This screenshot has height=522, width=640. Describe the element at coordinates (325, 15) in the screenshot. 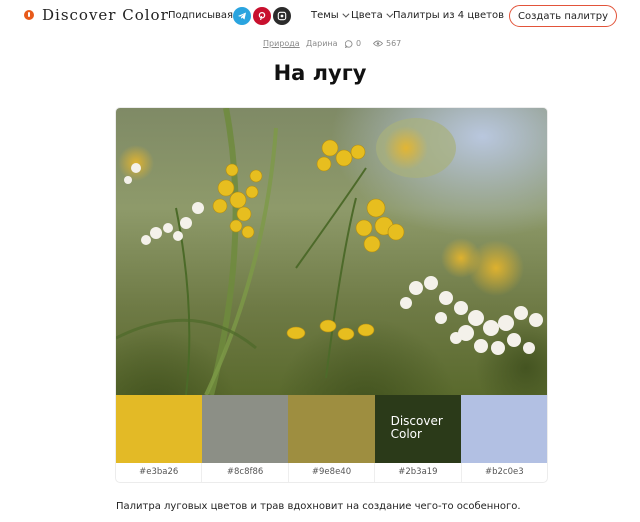

I see `nav-themes-label: Темы` at that location.